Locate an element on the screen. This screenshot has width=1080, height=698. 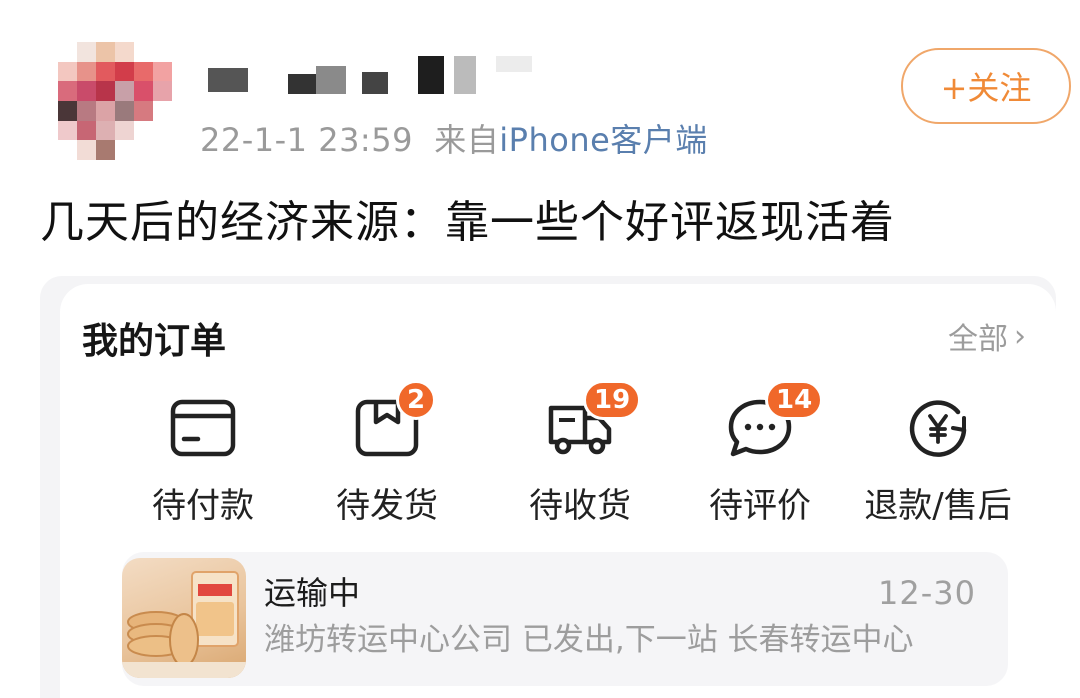
product-thumbnail is located at coordinates (184, 618).